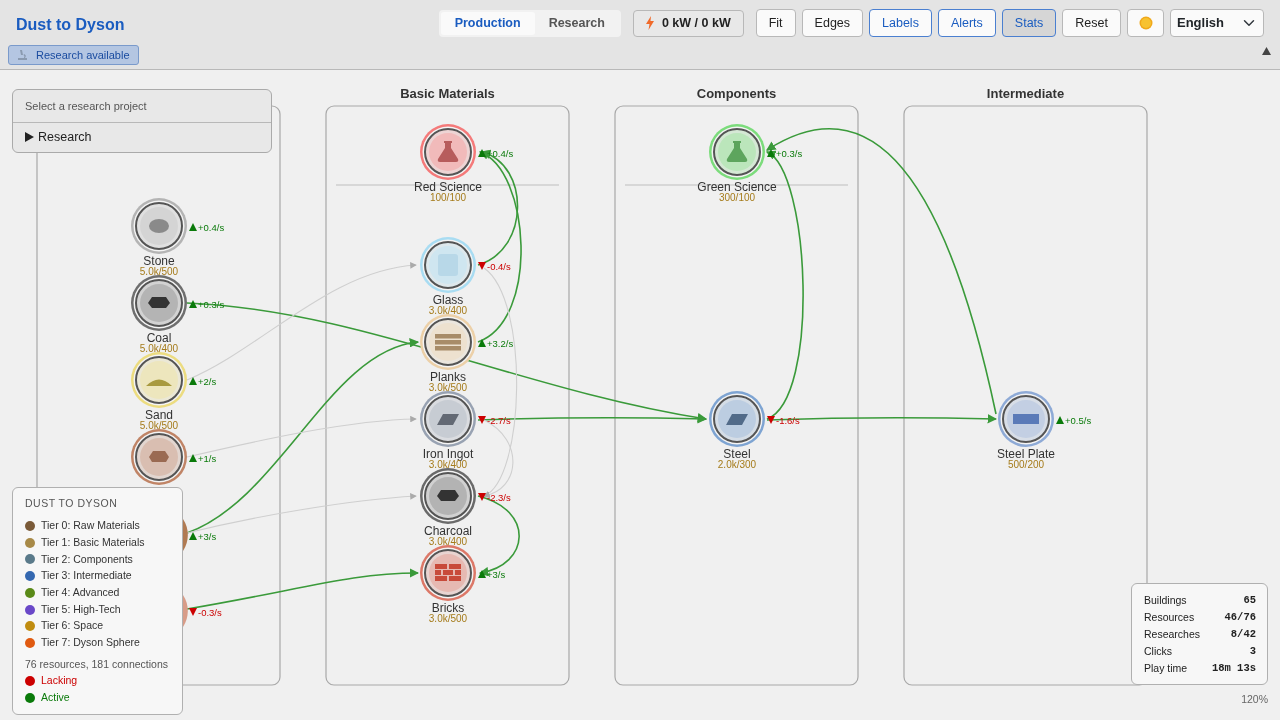 Image resolution: width=1280 pixels, height=720 pixels. I want to click on brick-icon, so click(448, 572).